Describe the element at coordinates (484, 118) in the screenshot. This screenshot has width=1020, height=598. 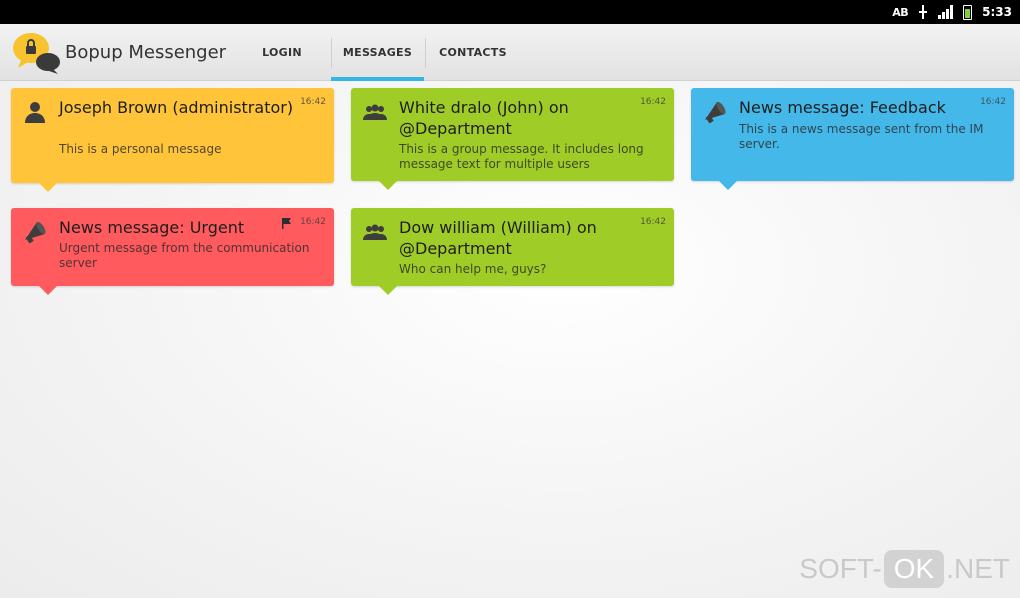
I see `message-title: White dralo (John) on @Department` at that location.